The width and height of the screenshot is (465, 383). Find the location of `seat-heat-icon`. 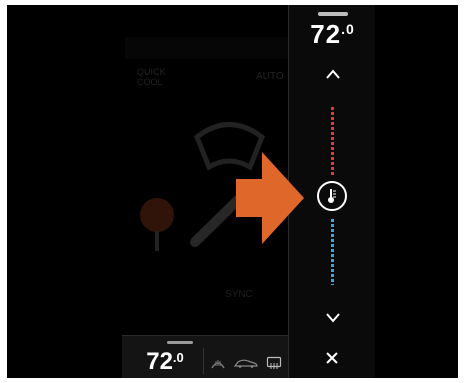

seat-heat-icon is located at coordinates (157, 224).